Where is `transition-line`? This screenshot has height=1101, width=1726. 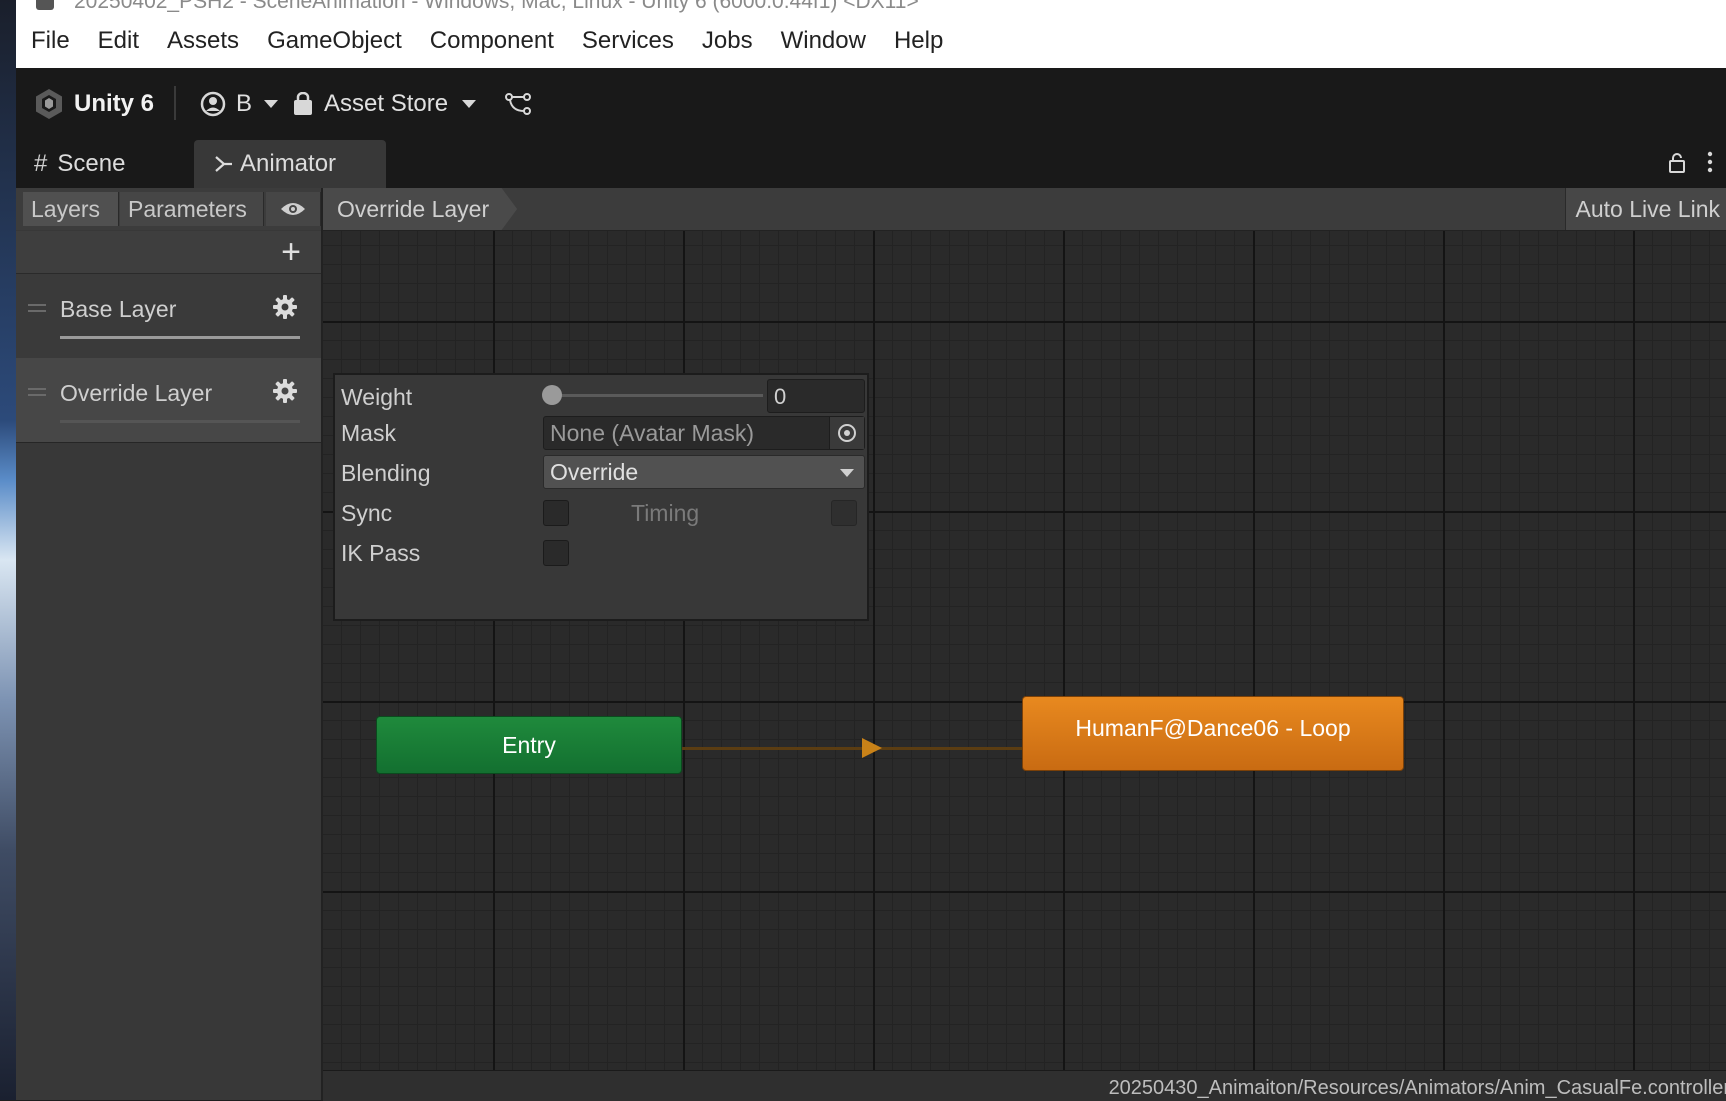 transition-line is located at coordinates (852, 748).